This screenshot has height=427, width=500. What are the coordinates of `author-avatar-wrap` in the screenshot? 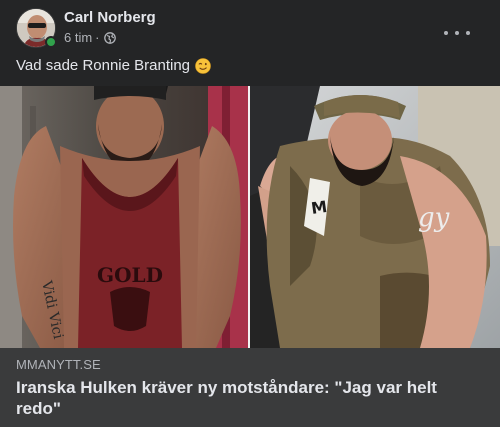 It's located at (36, 28).